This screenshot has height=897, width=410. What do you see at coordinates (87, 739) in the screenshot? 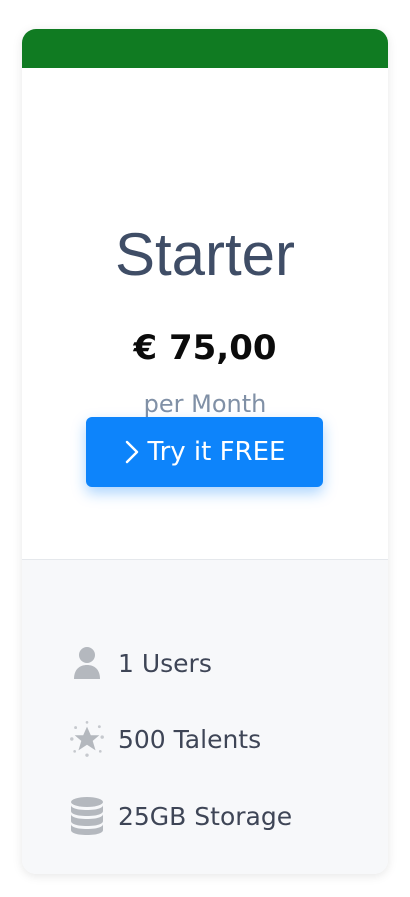
I see `star-burst-icon` at bounding box center [87, 739].